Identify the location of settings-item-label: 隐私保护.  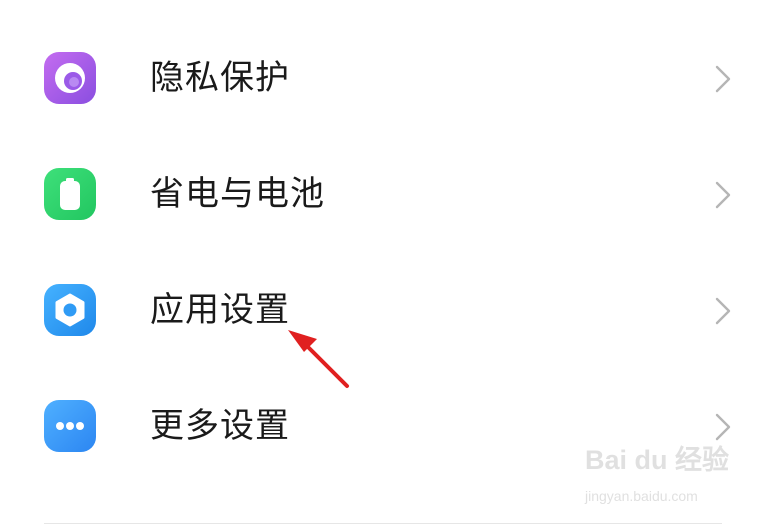
(220, 78).